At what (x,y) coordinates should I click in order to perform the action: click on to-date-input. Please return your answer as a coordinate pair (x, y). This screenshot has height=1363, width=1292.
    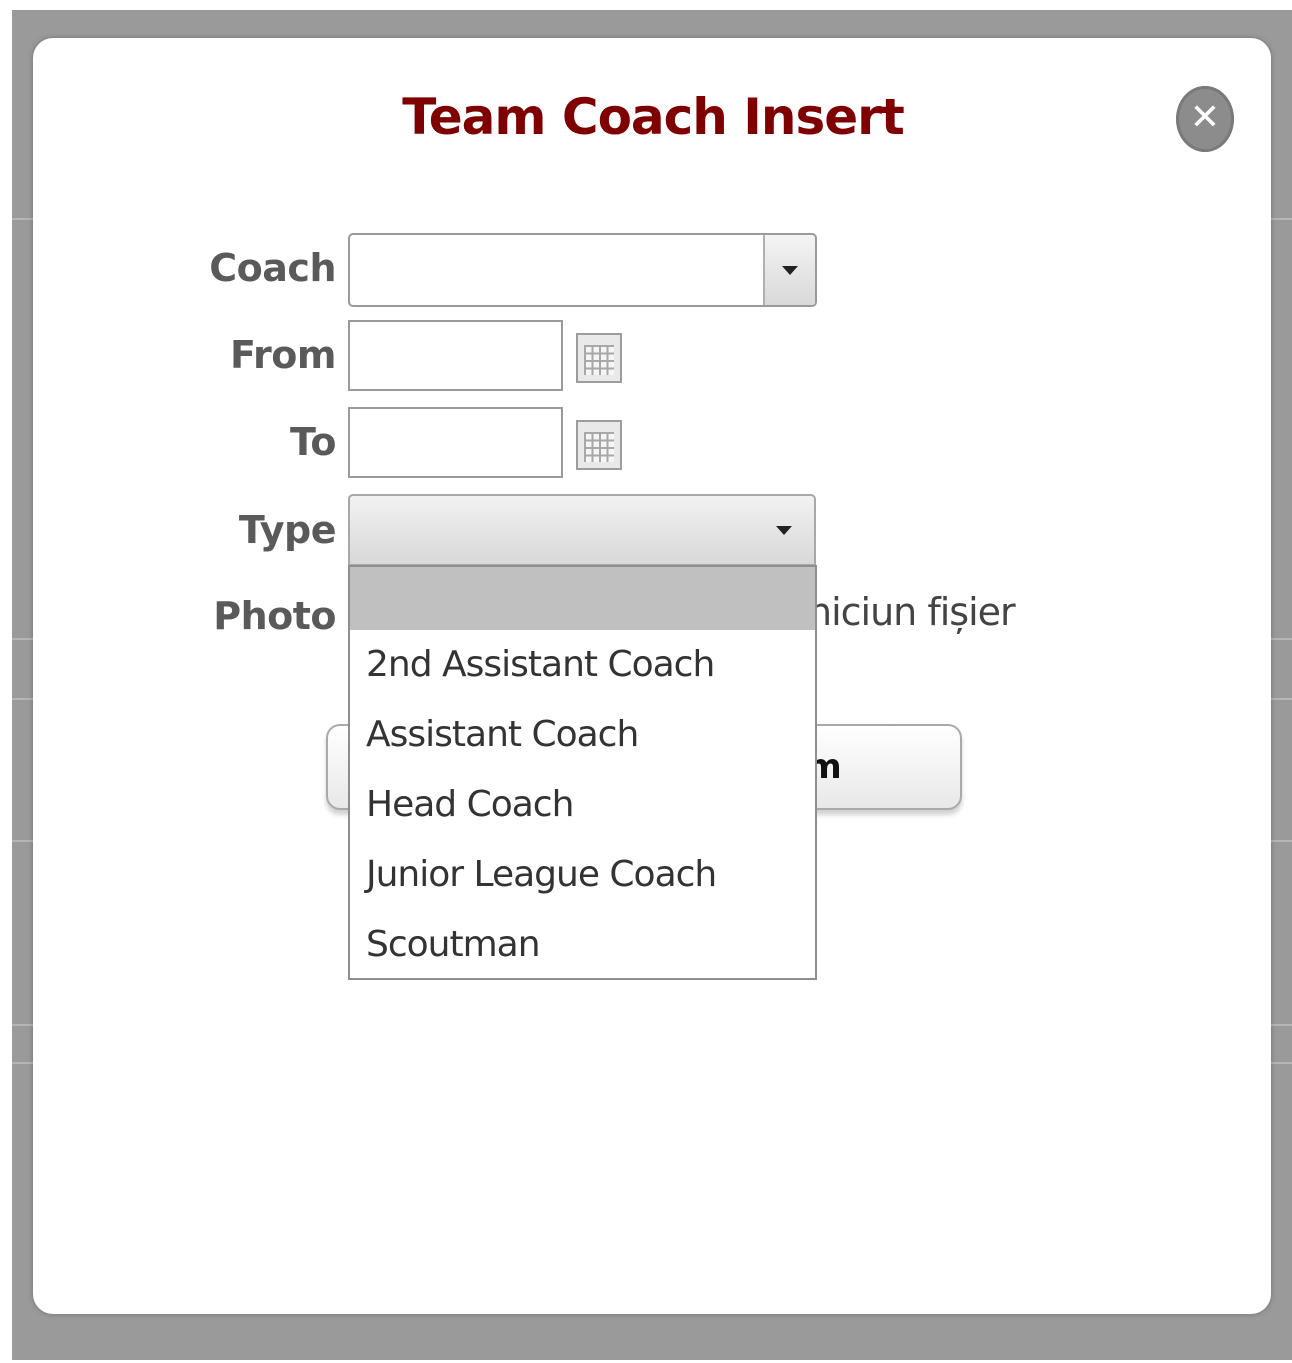
    Looking at the image, I should click on (455, 442).